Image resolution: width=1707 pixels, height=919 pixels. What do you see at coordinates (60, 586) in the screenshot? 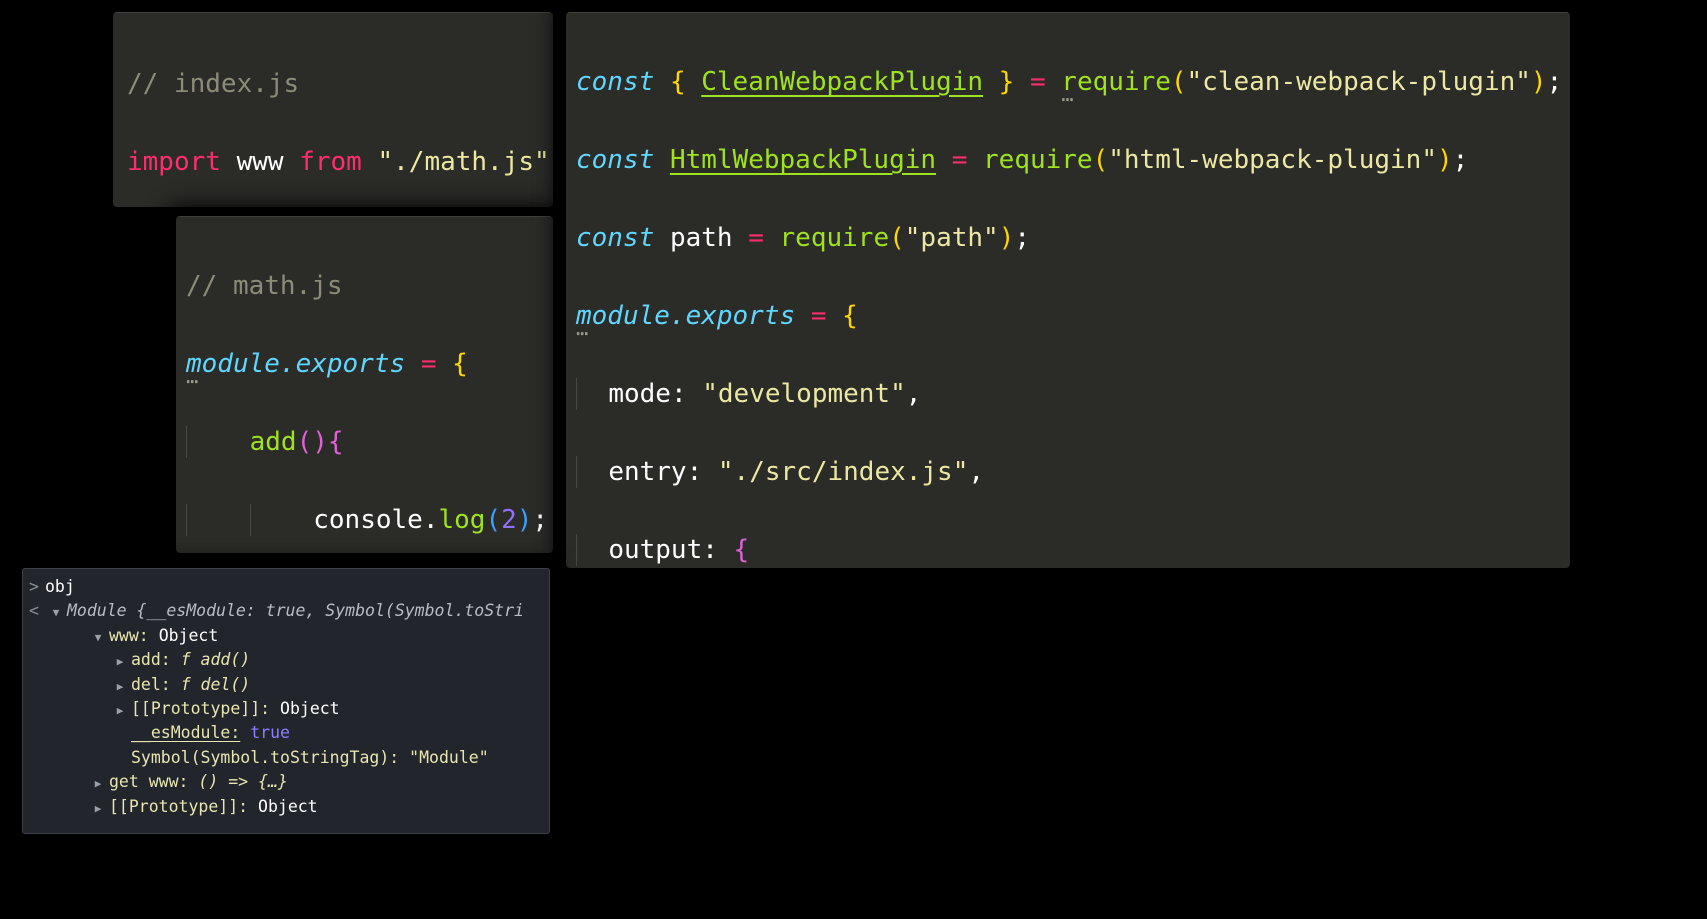
I see `console-input-expression: obj` at bounding box center [60, 586].